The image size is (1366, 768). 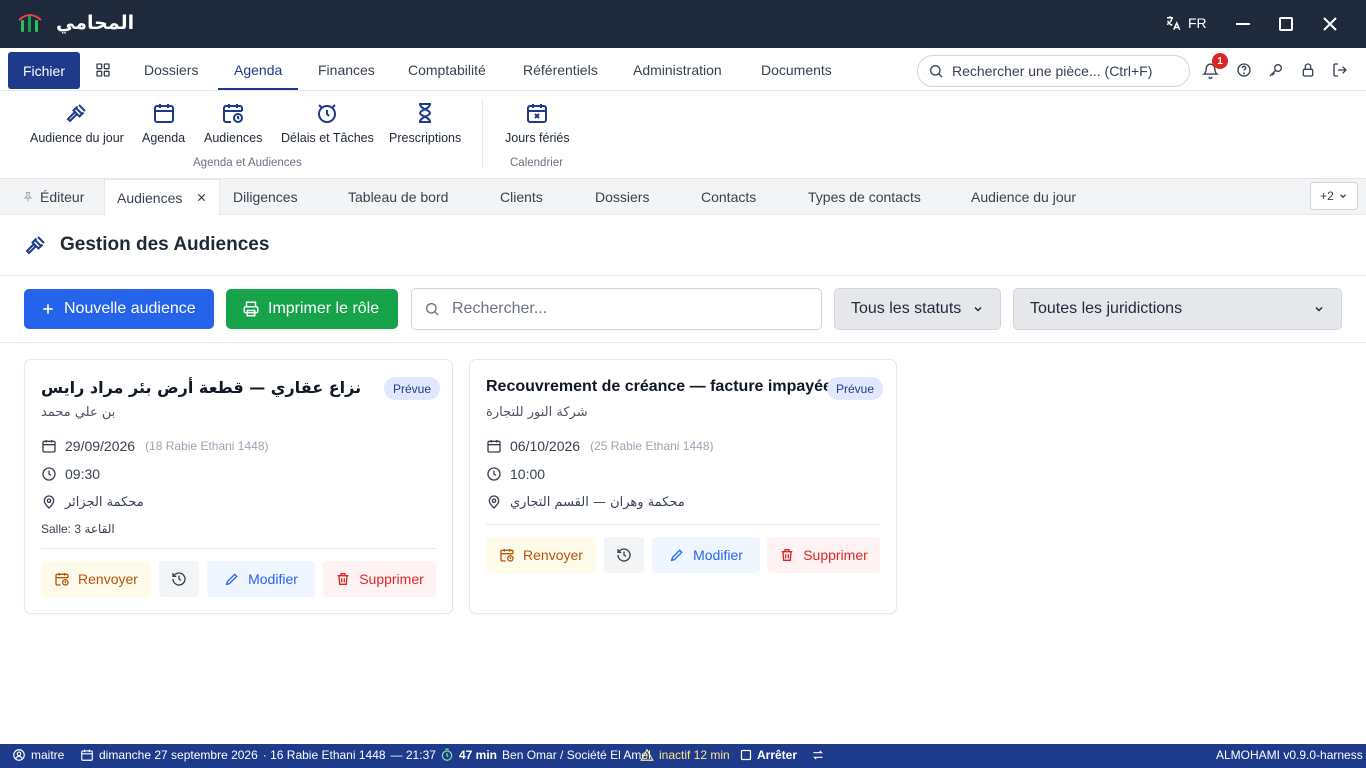 I want to click on audience-date-row: 06/10/2026 (25 Rabie Ethani 1448), so click(x=600, y=446).